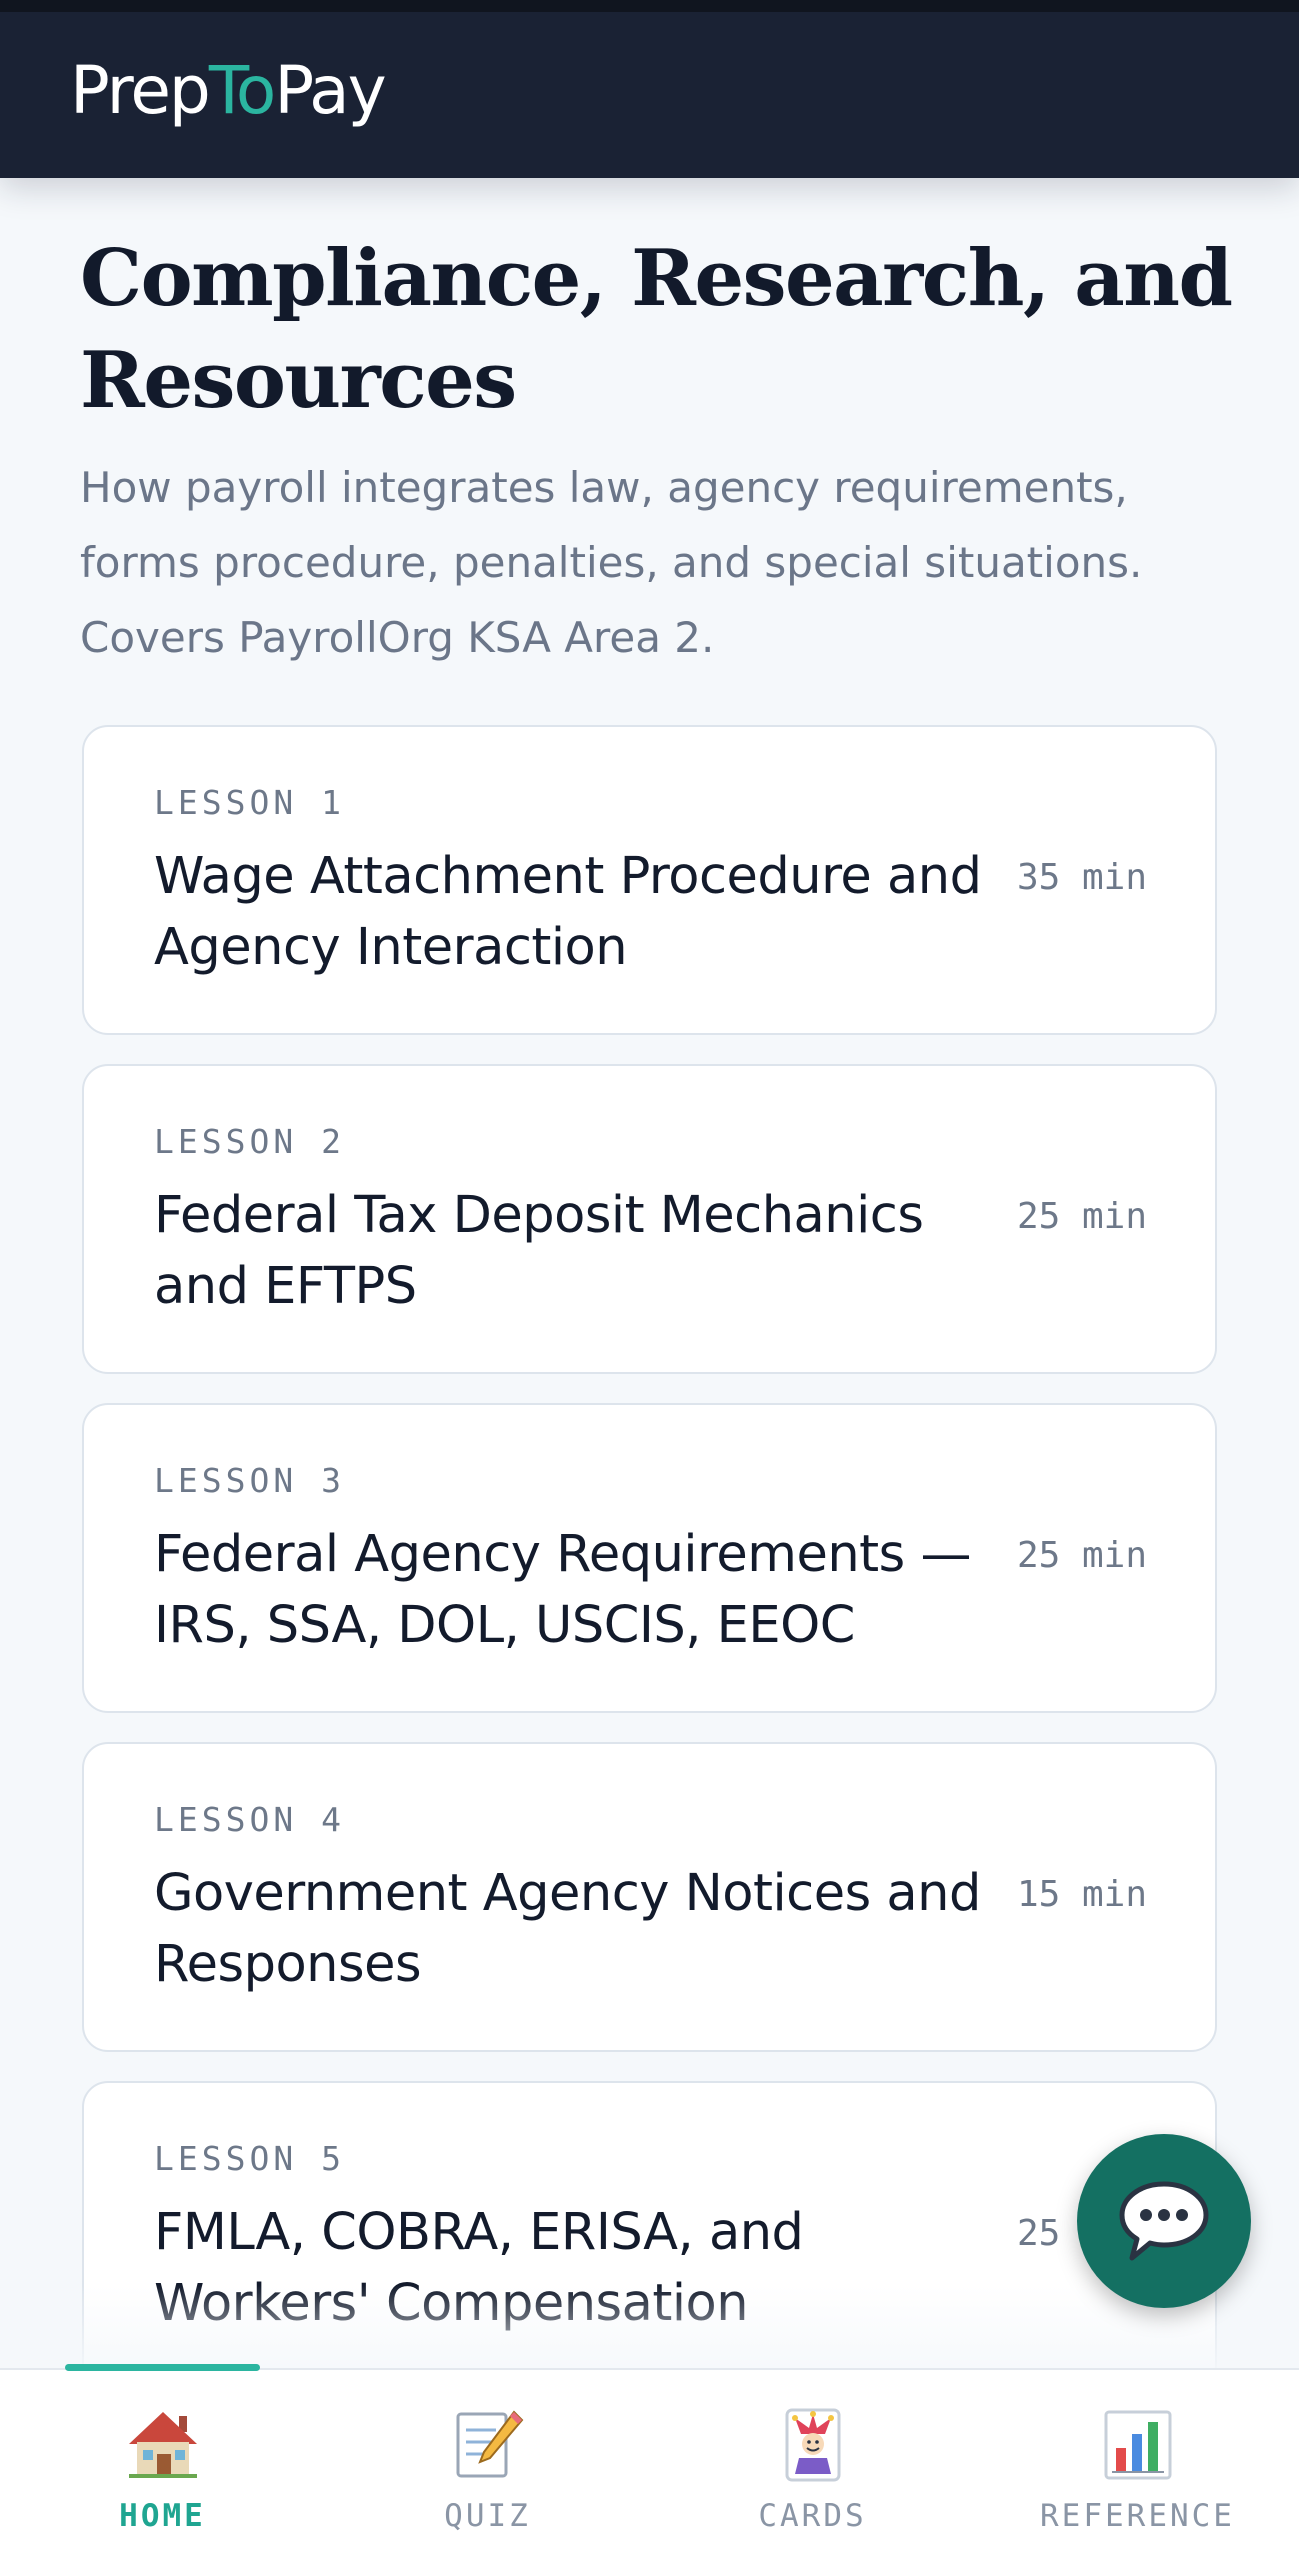 This screenshot has width=1299, height=2560. I want to click on house-icon, so click(162, 2445).